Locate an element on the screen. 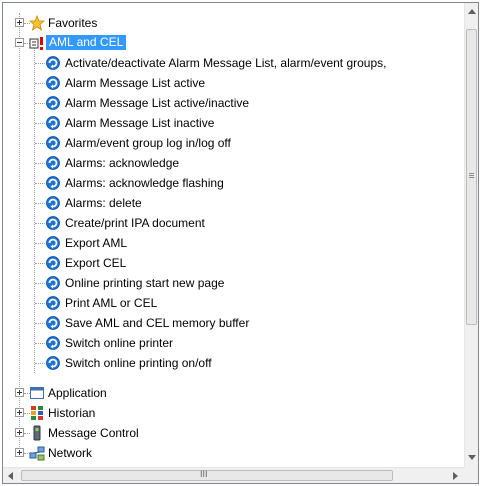  vertical-scrollbar is located at coordinates (471, 235).